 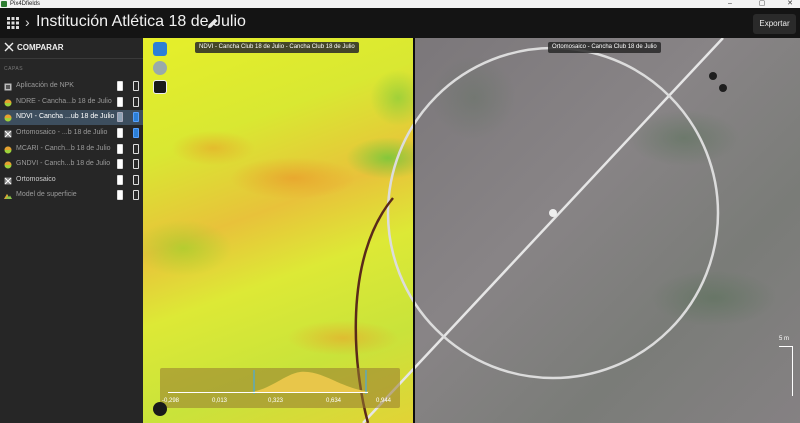 I want to click on histogram-value: 0,944, so click(x=384, y=401).